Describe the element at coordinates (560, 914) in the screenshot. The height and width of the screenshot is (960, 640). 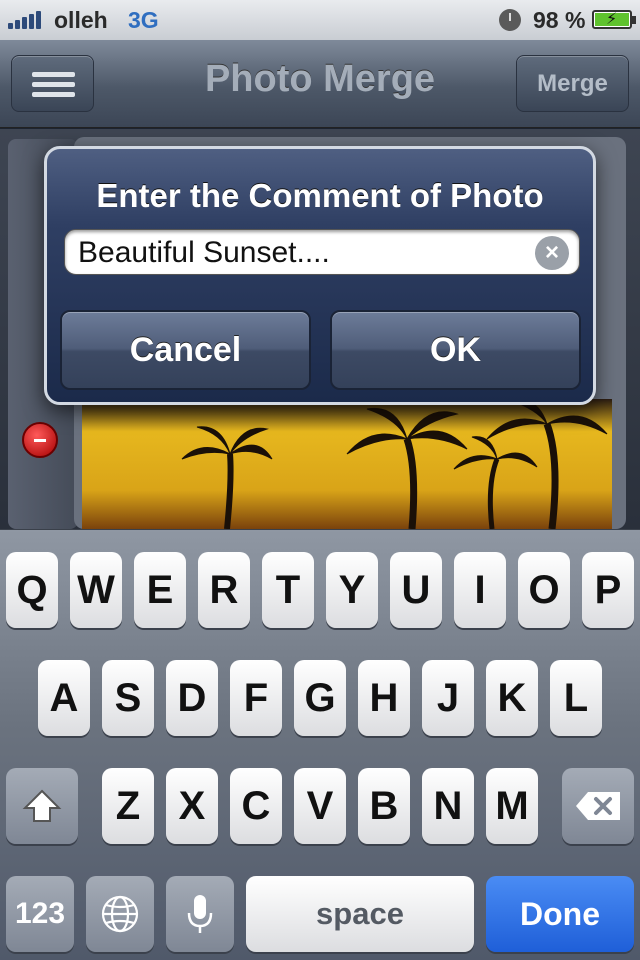
I see `done-key: Done` at that location.